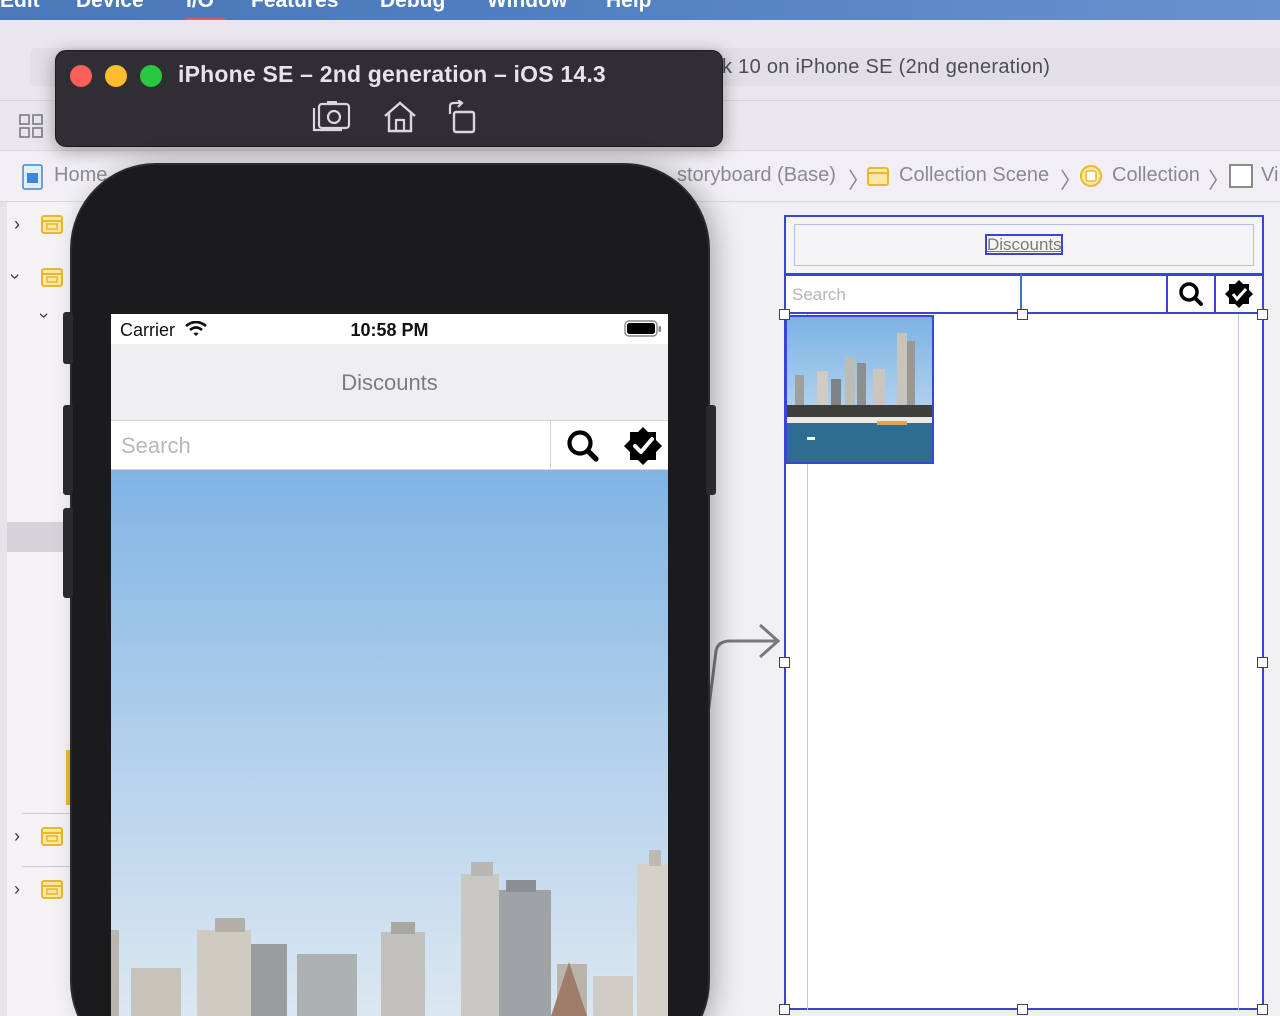  I want to click on search-bar-row: Search, so click(389, 445).